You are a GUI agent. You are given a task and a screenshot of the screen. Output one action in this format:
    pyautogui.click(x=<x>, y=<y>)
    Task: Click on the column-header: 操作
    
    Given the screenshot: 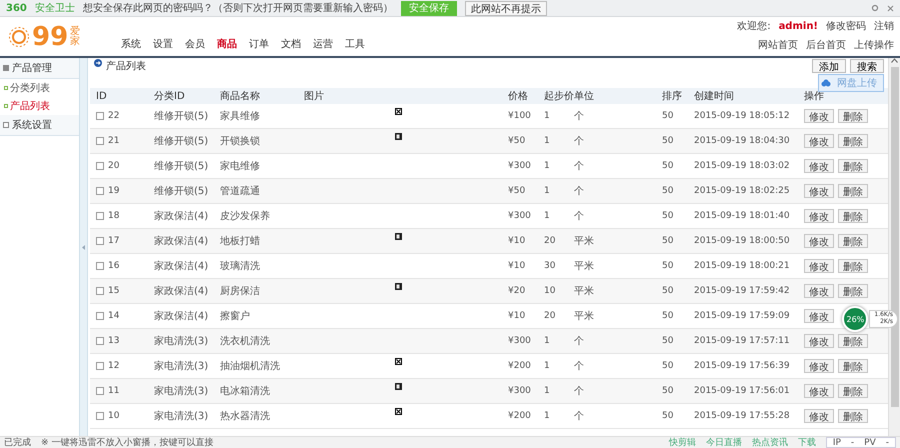 What is the action you would take?
    pyautogui.click(x=814, y=96)
    